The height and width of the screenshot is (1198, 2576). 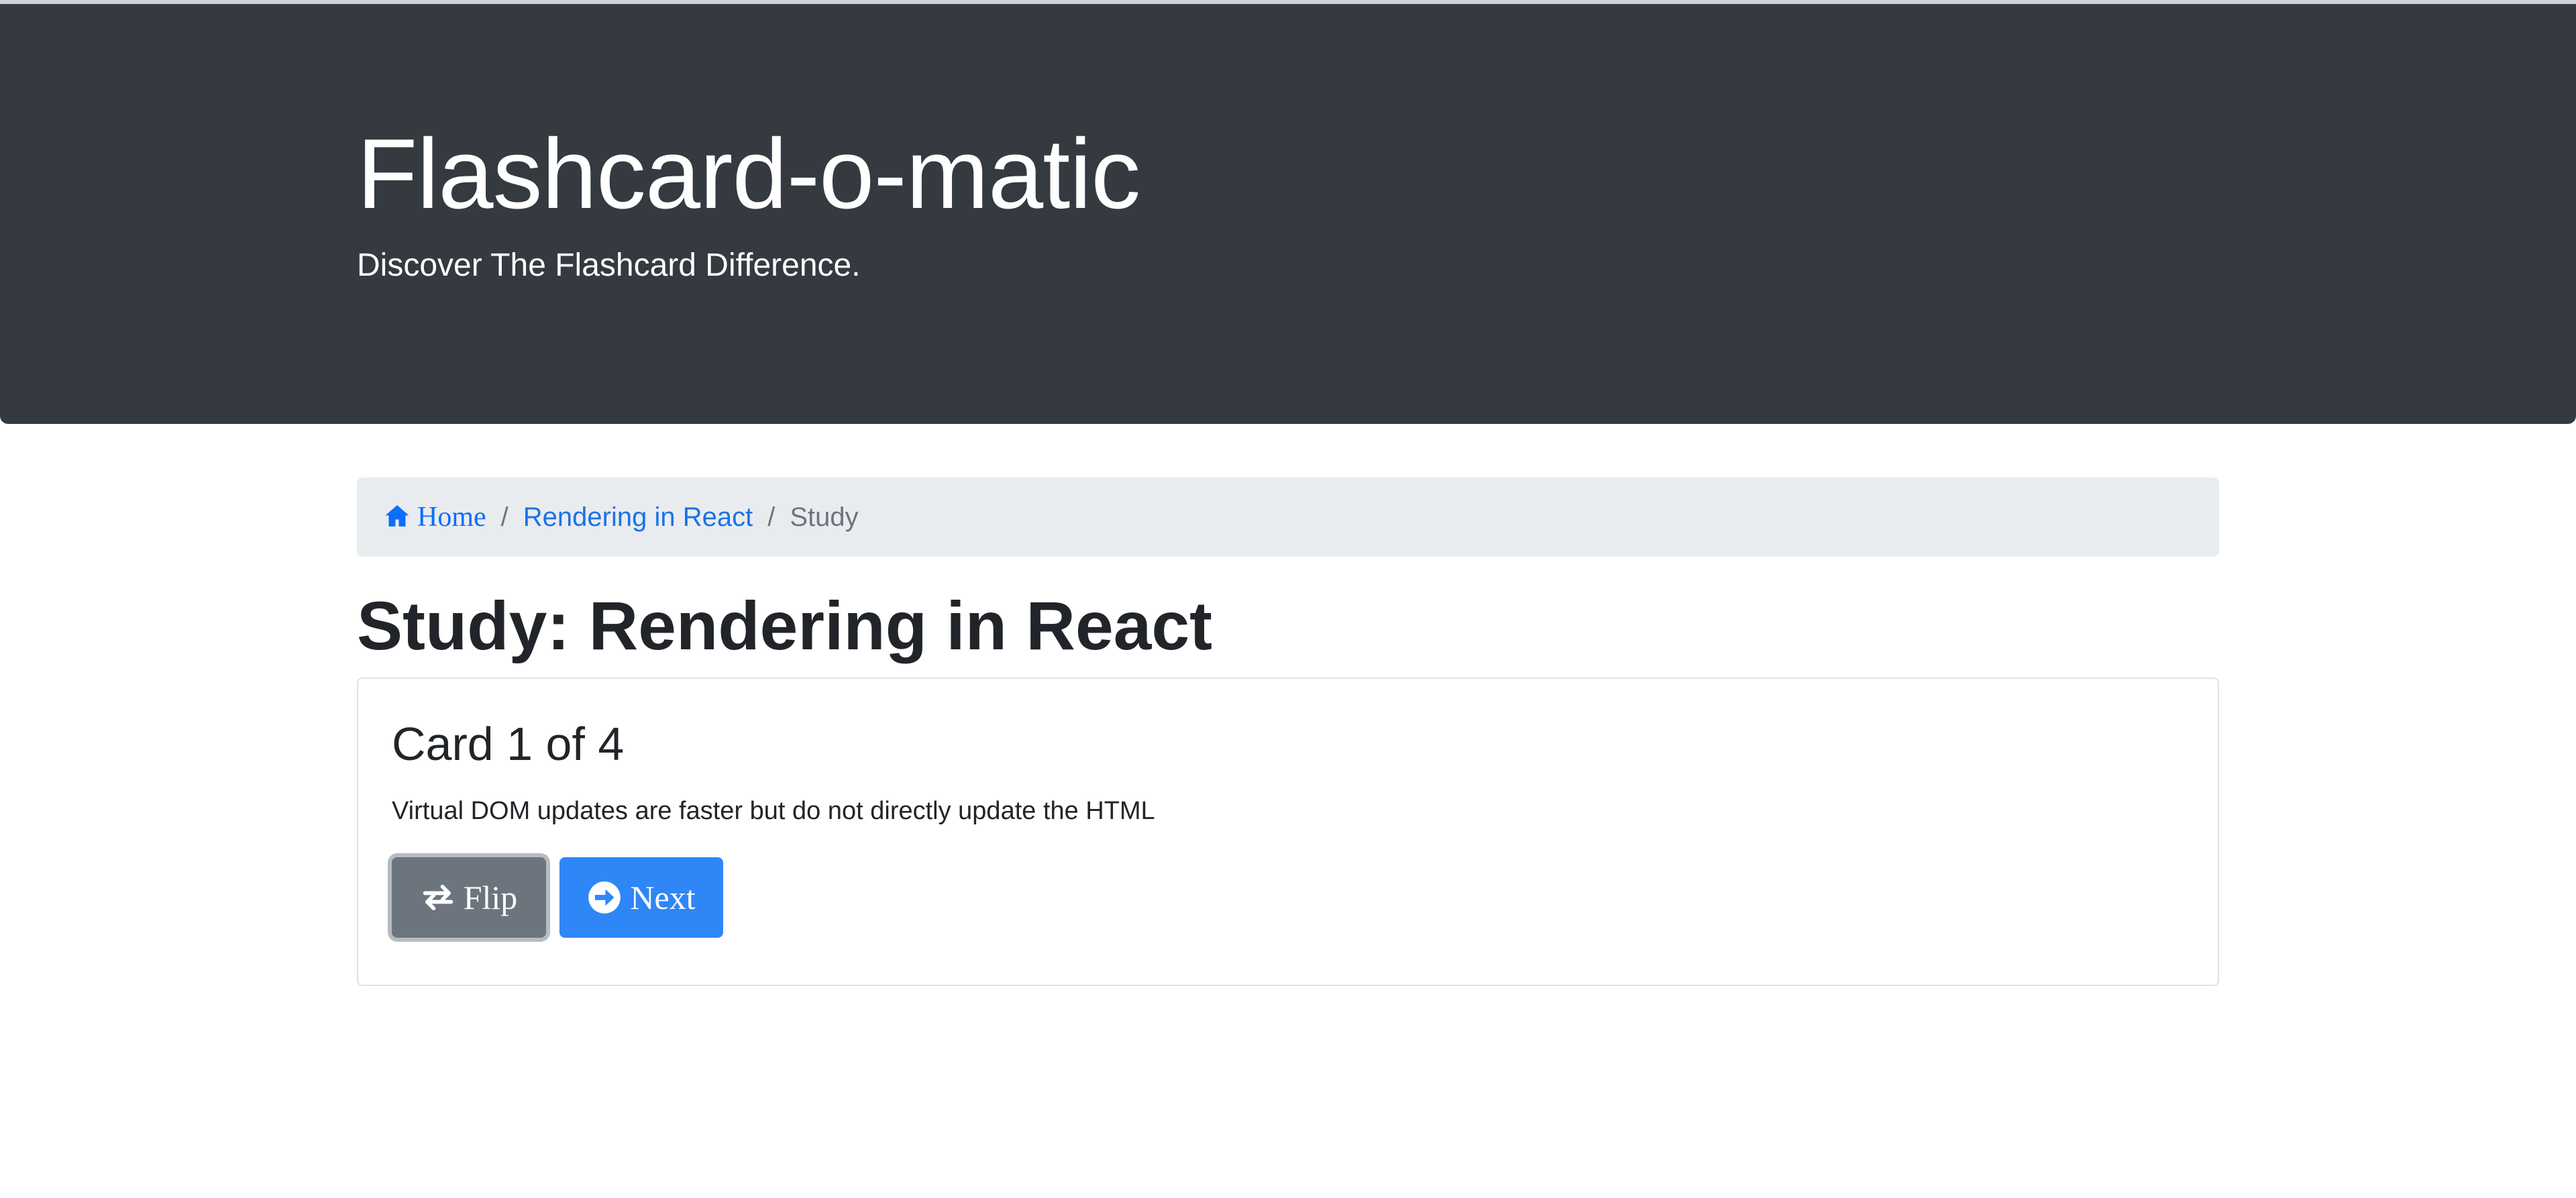 I want to click on circle-arrow-right-icon, so click(x=604, y=897).